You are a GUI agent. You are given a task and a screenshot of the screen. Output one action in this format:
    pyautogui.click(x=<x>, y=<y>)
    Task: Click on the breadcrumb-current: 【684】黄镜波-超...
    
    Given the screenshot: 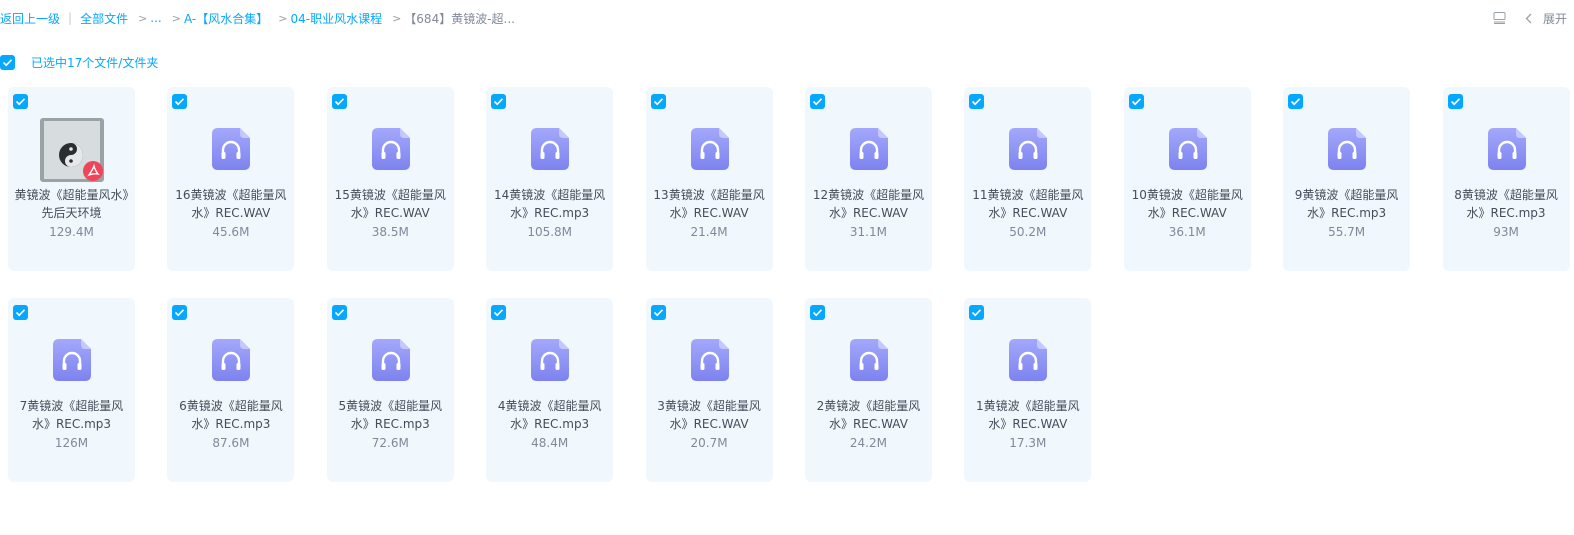 What is the action you would take?
    pyautogui.click(x=459, y=18)
    